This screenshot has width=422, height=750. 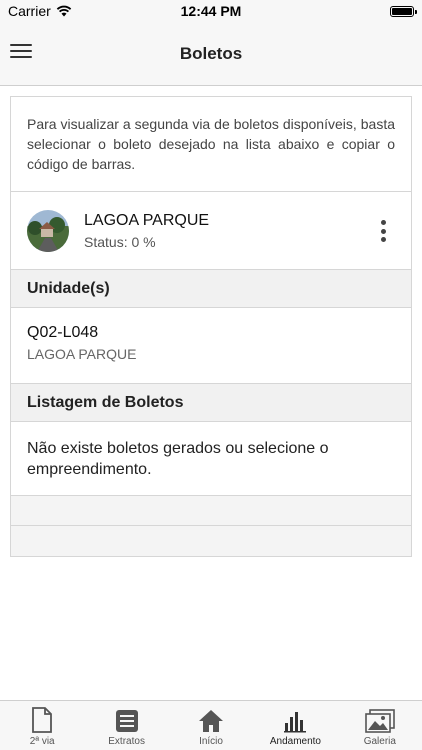 What do you see at coordinates (211, 741) in the screenshot?
I see `tab-label: Início` at bounding box center [211, 741].